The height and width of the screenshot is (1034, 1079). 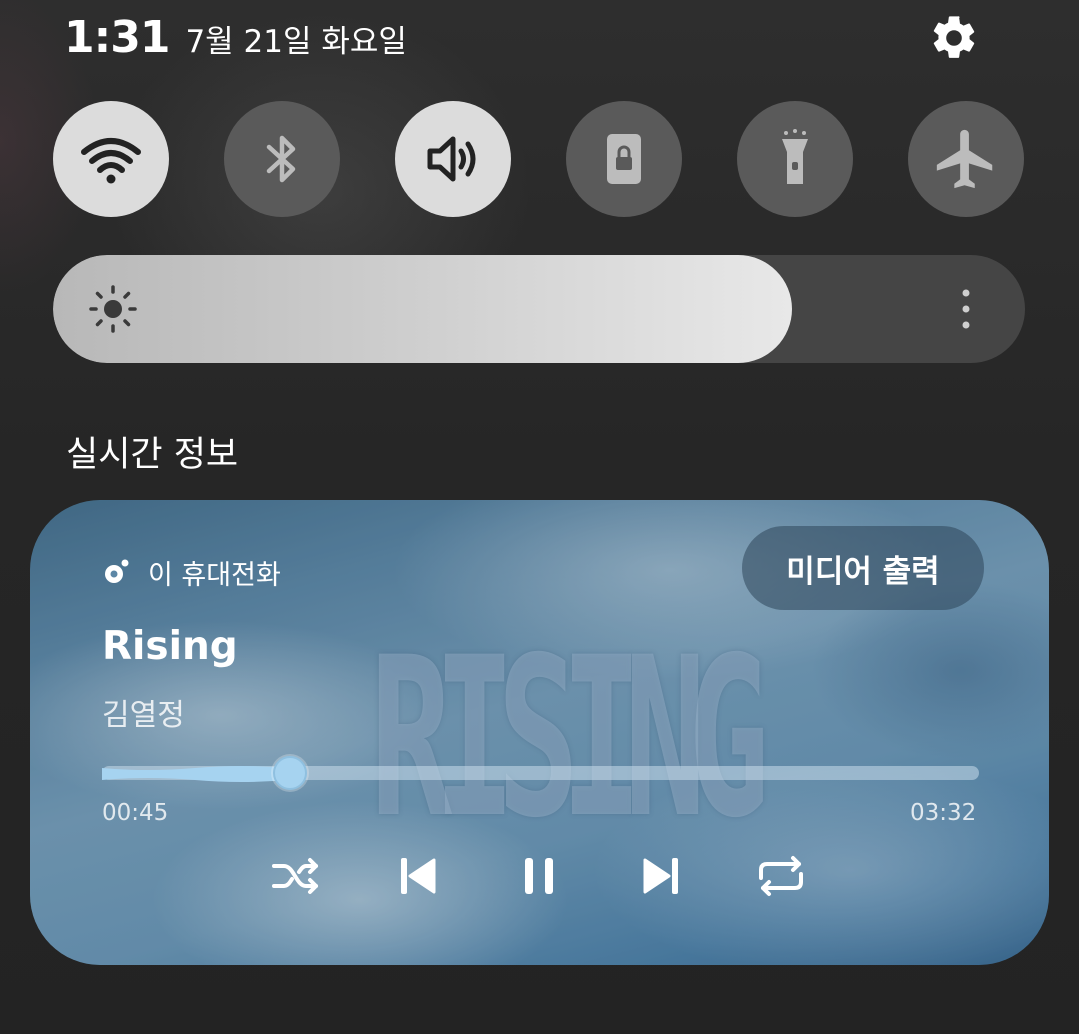 What do you see at coordinates (966, 309) in the screenshot?
I see `more-vertical-icon` at bounding box center [966, 309].